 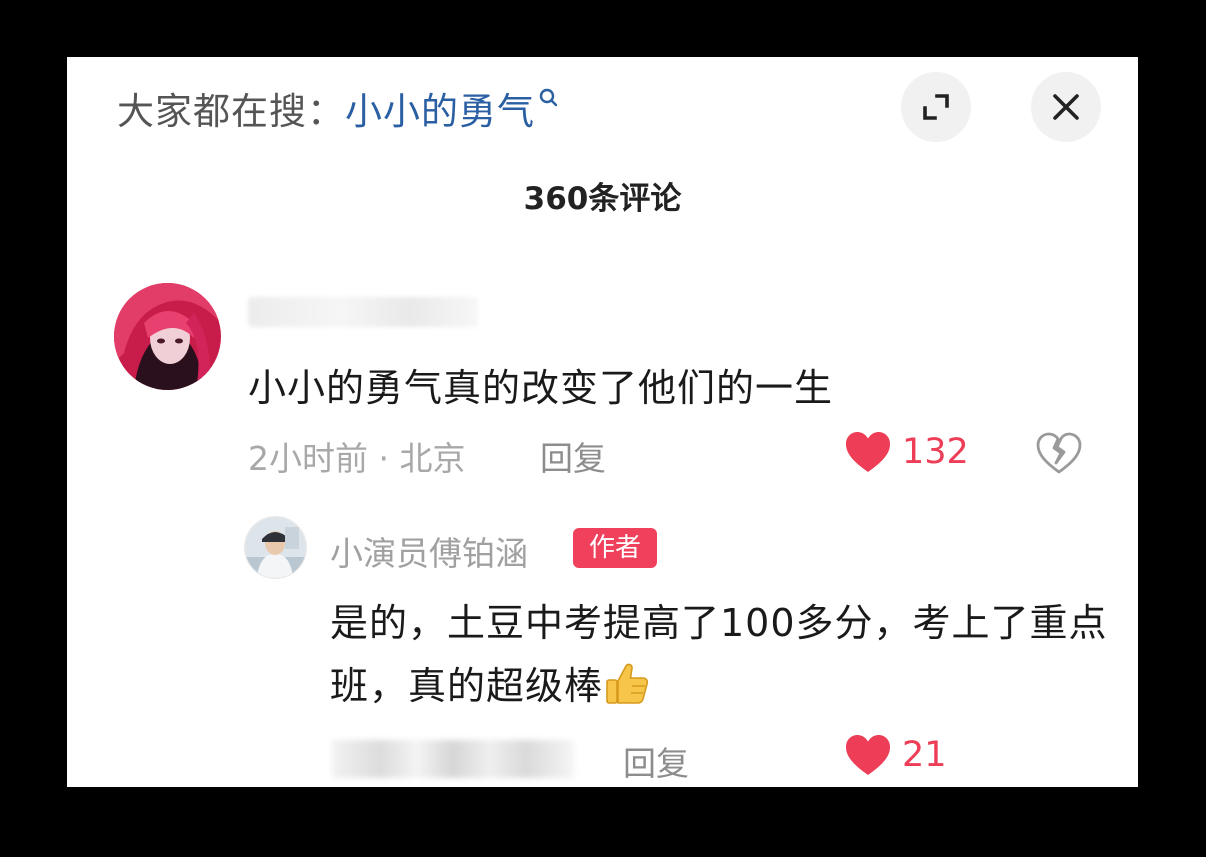 I want to click on close-icon, so click(x=1066, y=107).